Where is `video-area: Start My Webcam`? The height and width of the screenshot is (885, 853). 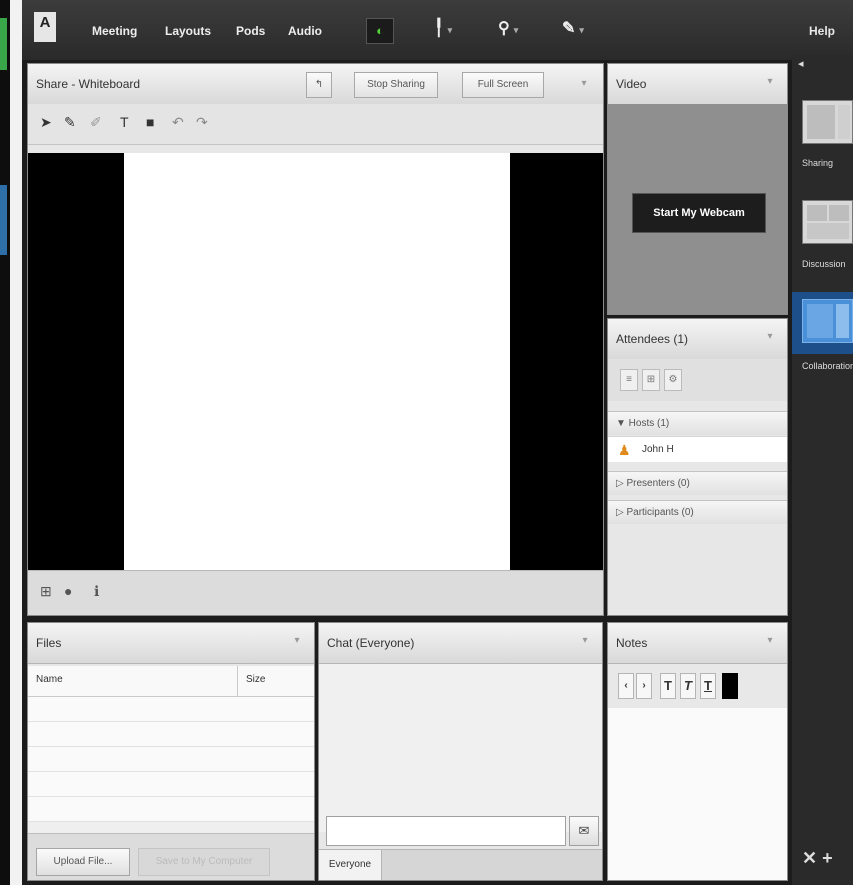 video-area: Start My Webcam is located at coordinates (697, 209).